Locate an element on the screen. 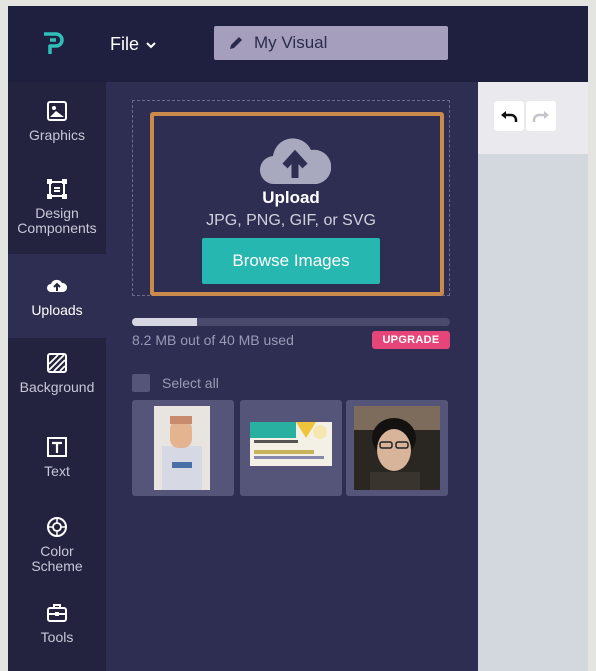  sidebar-item-design-components: Design Components is located at coordinates (57, 211).